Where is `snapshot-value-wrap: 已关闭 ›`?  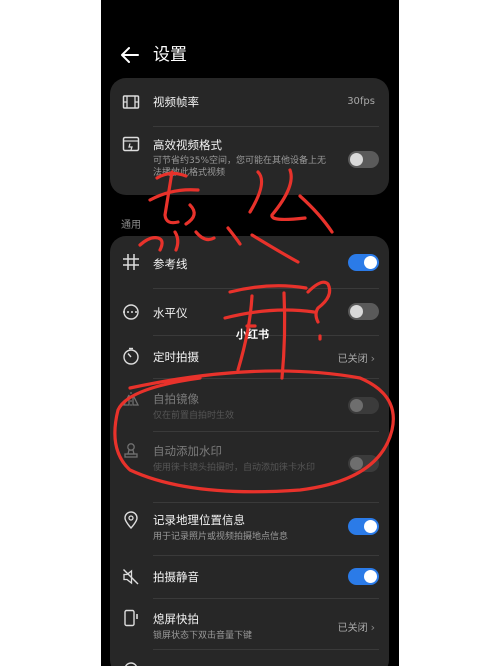 snapshot-value-wrap: 已关闭 › is located at coordinates (356, 626).